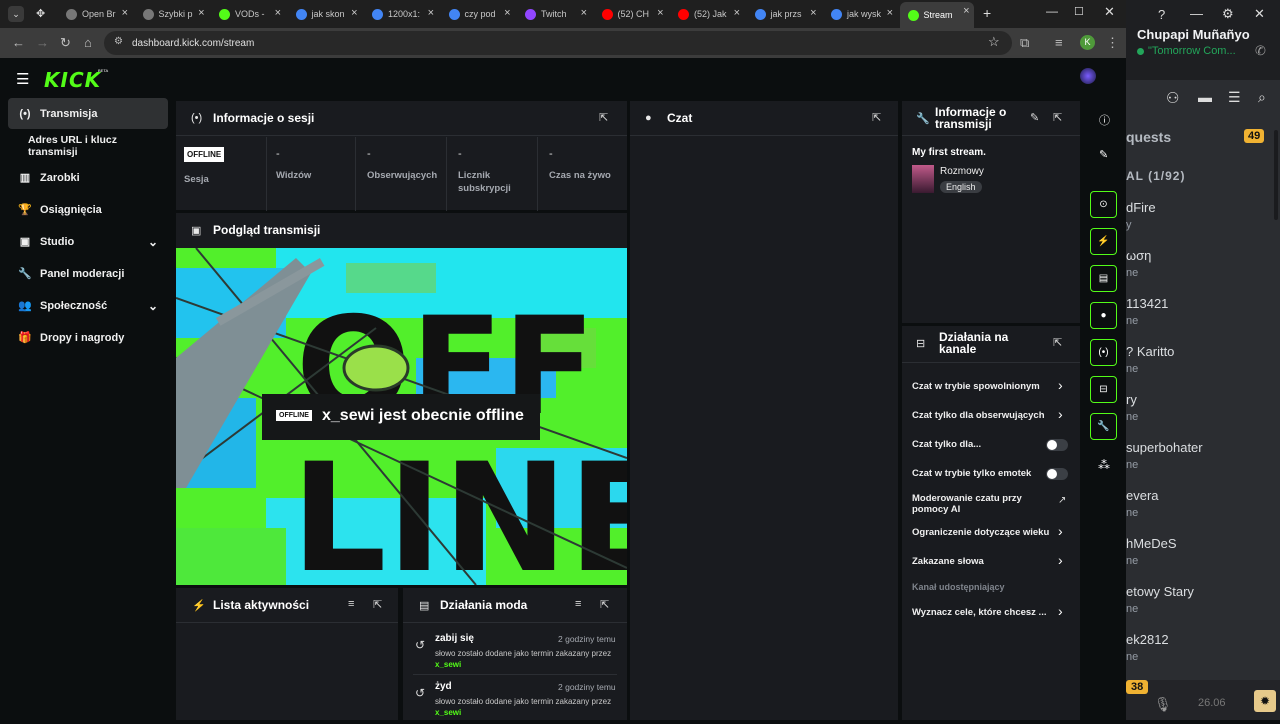 This screenshot has width=1280, height=724. I want to click on sidebar-item-0: (•) Transmisja, so click(88, 113).